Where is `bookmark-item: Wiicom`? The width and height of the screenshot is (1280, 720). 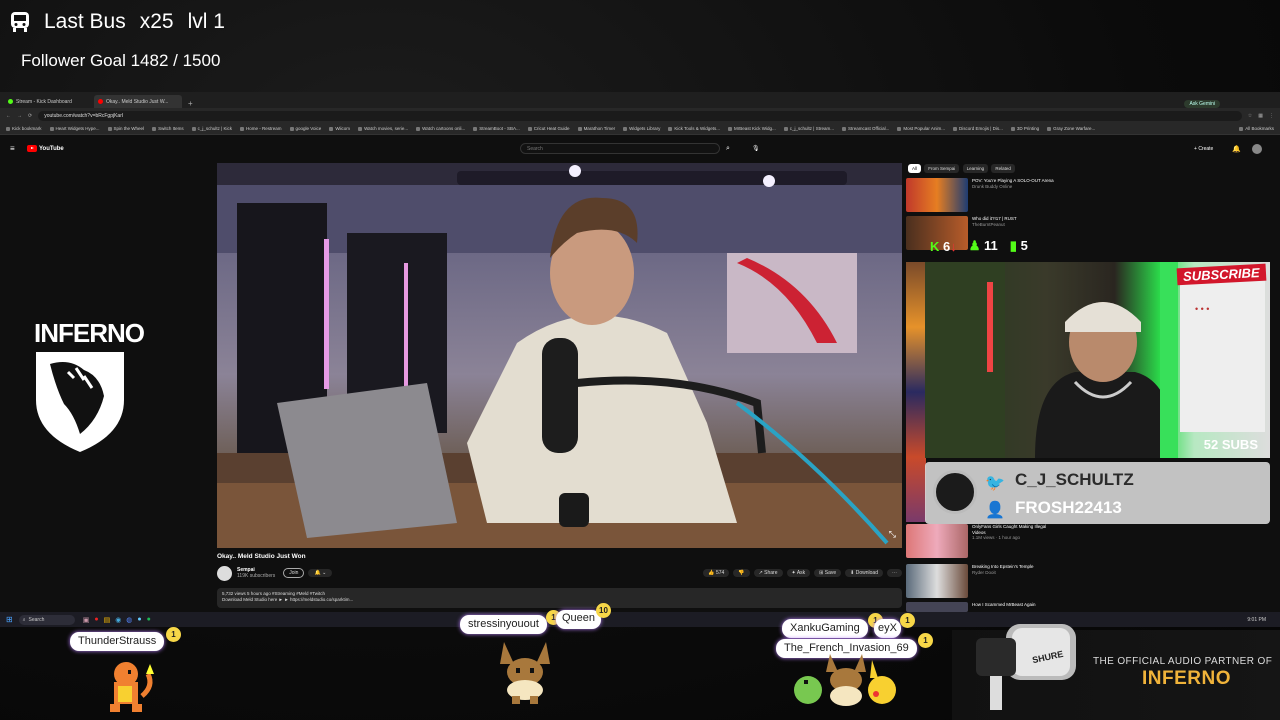 bookmark-item: Wiicom is located at coordinates (339, 128).